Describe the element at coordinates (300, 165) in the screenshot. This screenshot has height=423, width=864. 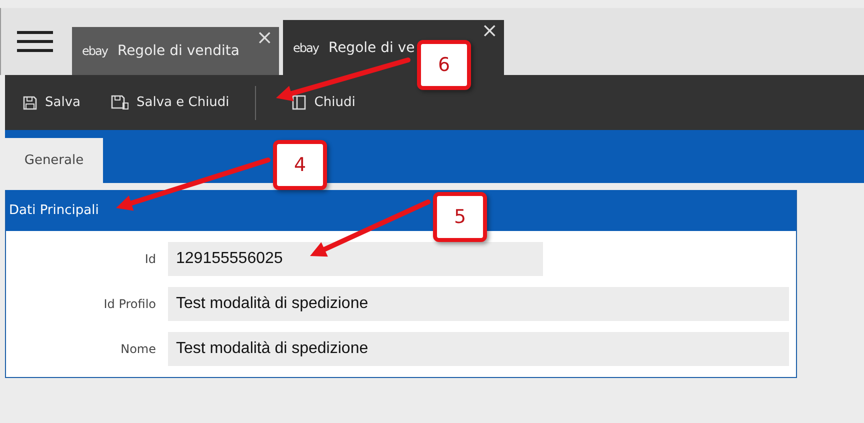
I see `callout-tooltip: 4` at that location.